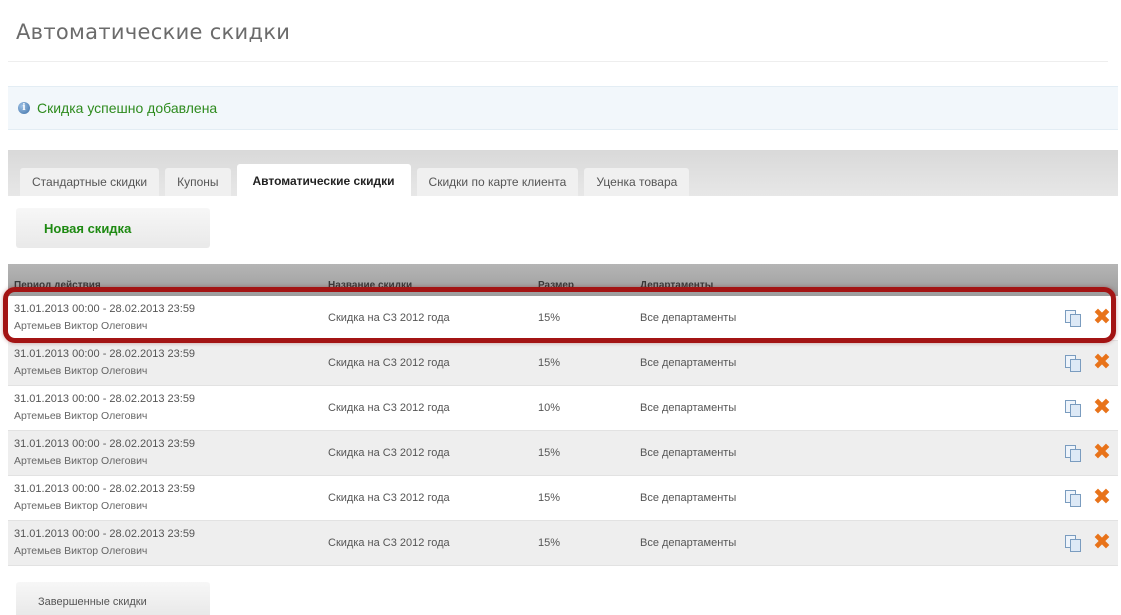 Image resolution: width=1121 pixels, height=615 pixels. Describe the element at coordinates (637, 182) in the screenshot. I see `tab-markdown: Уценка товара` at that location.